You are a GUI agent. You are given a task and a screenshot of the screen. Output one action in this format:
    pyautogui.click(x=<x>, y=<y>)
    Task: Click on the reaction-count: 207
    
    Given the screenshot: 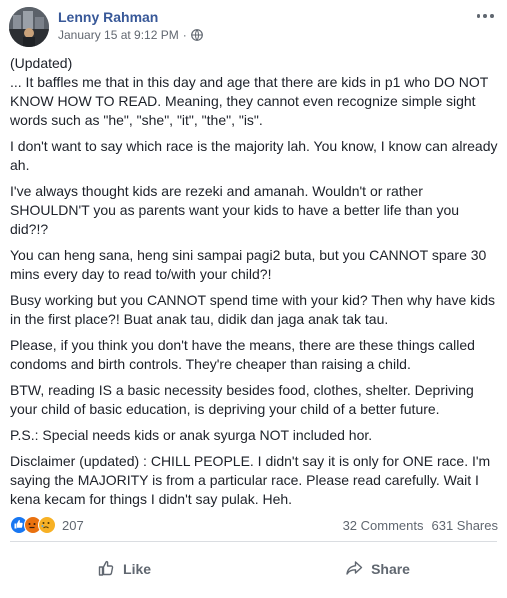 What is the action you would take?
    pyautogui.click(x=73, y=525)
    